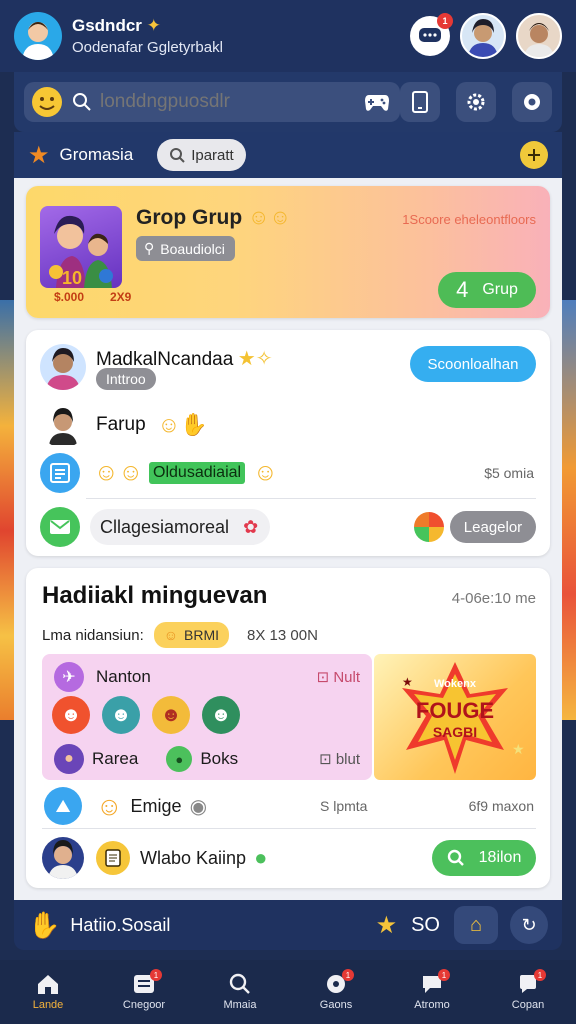 The height and width of the screenshot is (1024, 576). What do you see at coordinates (432, 990) in the screenshot?
I see `nav-messages: 1 Atromo` at bounding box center [432, 990].